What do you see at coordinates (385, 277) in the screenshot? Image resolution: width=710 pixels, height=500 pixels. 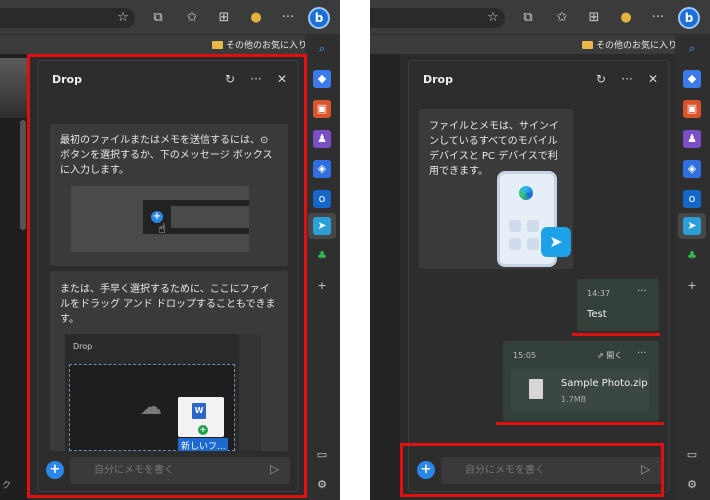 I see `page-content` at bounding box center [385, 277].